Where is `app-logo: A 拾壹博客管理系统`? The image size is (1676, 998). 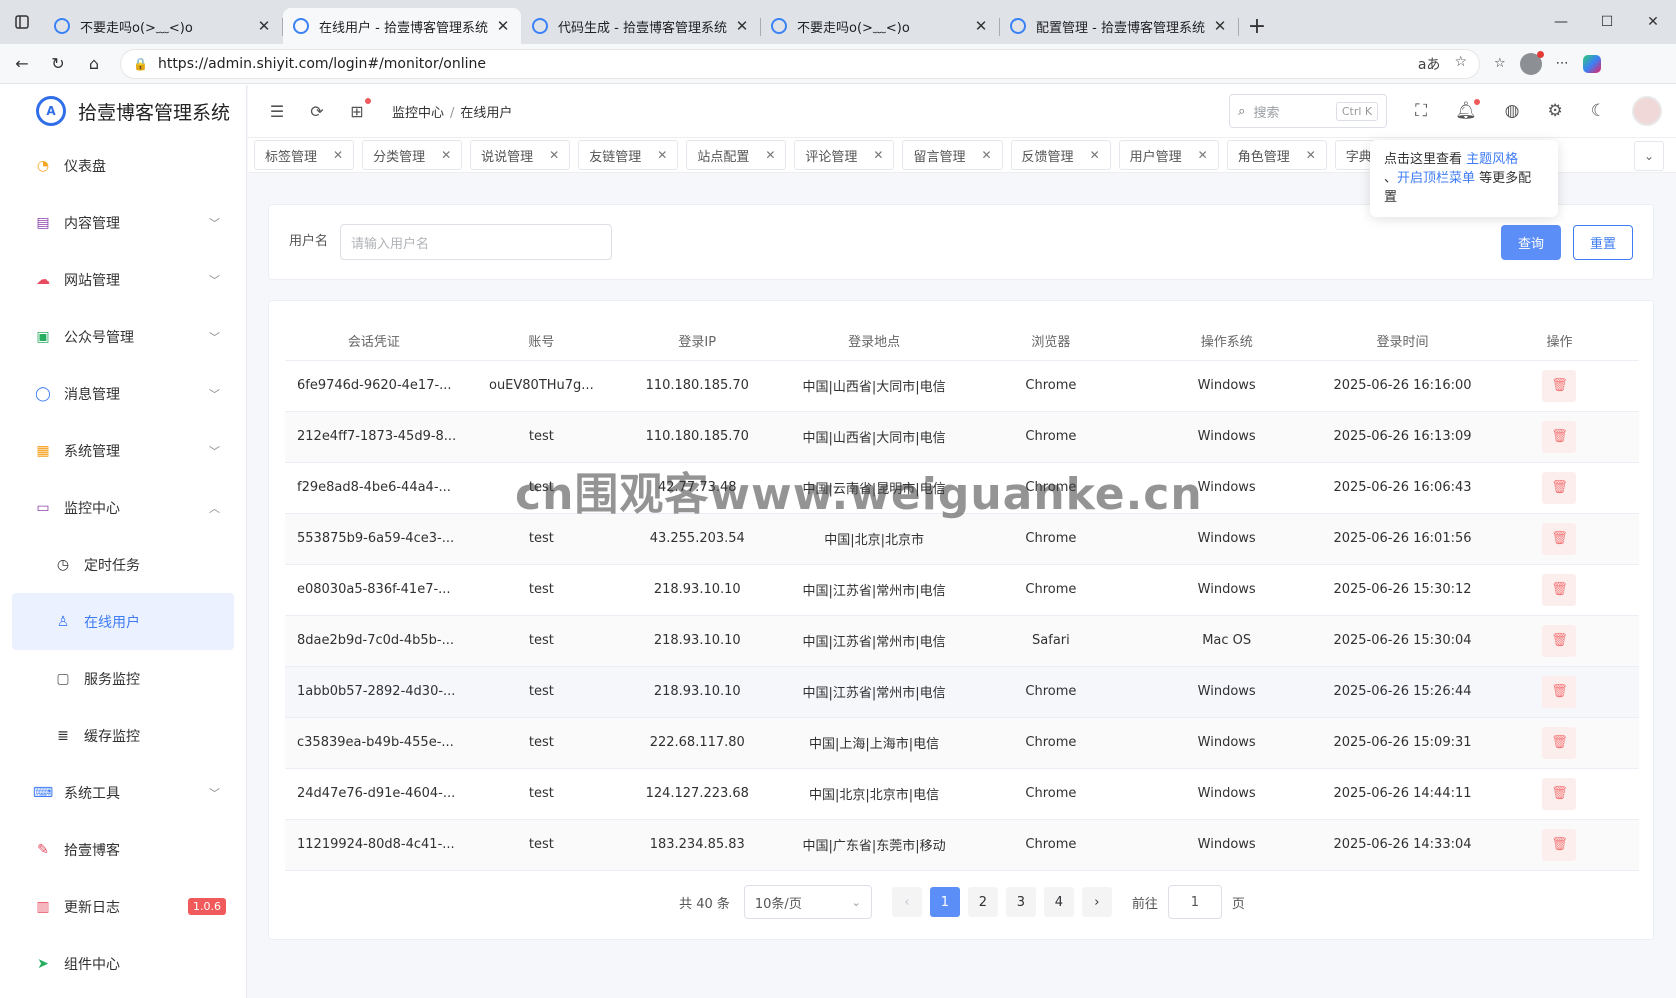 app-logo: A 拾壹博客管理系统 is located at coordinates (123, 111).